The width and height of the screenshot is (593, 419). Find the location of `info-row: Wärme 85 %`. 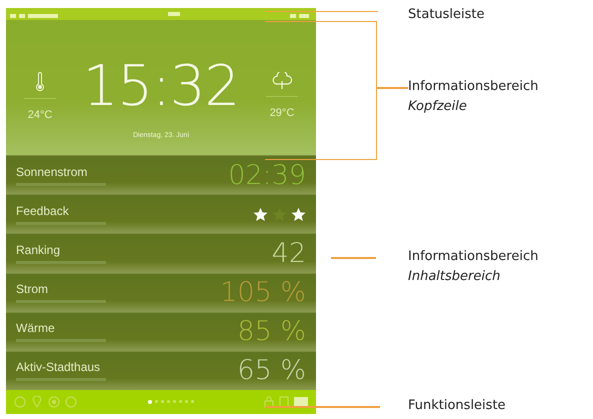

info-row: Wärme 85 % is located at coordinates (161, 331).